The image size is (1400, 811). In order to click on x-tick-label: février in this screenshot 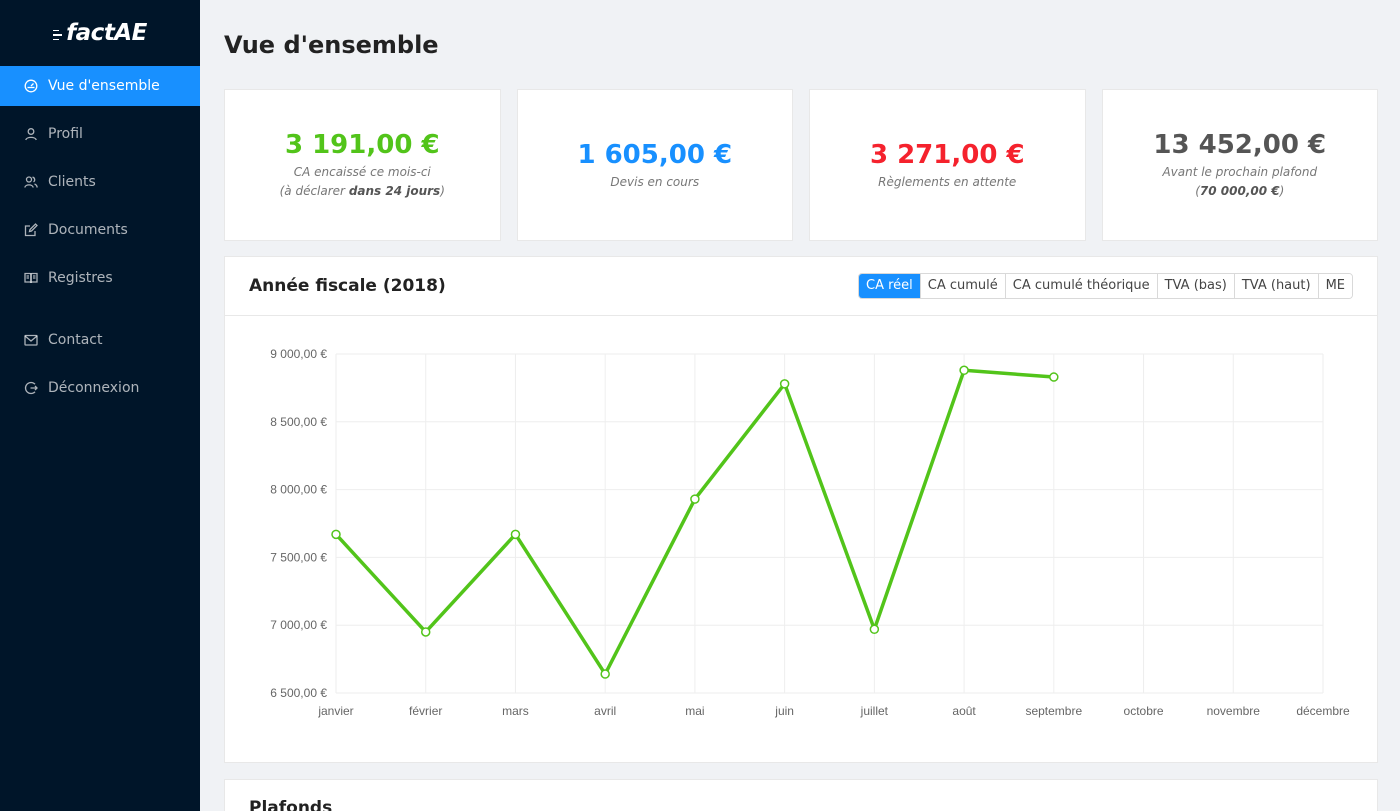, I will do `click(425, 711)`.